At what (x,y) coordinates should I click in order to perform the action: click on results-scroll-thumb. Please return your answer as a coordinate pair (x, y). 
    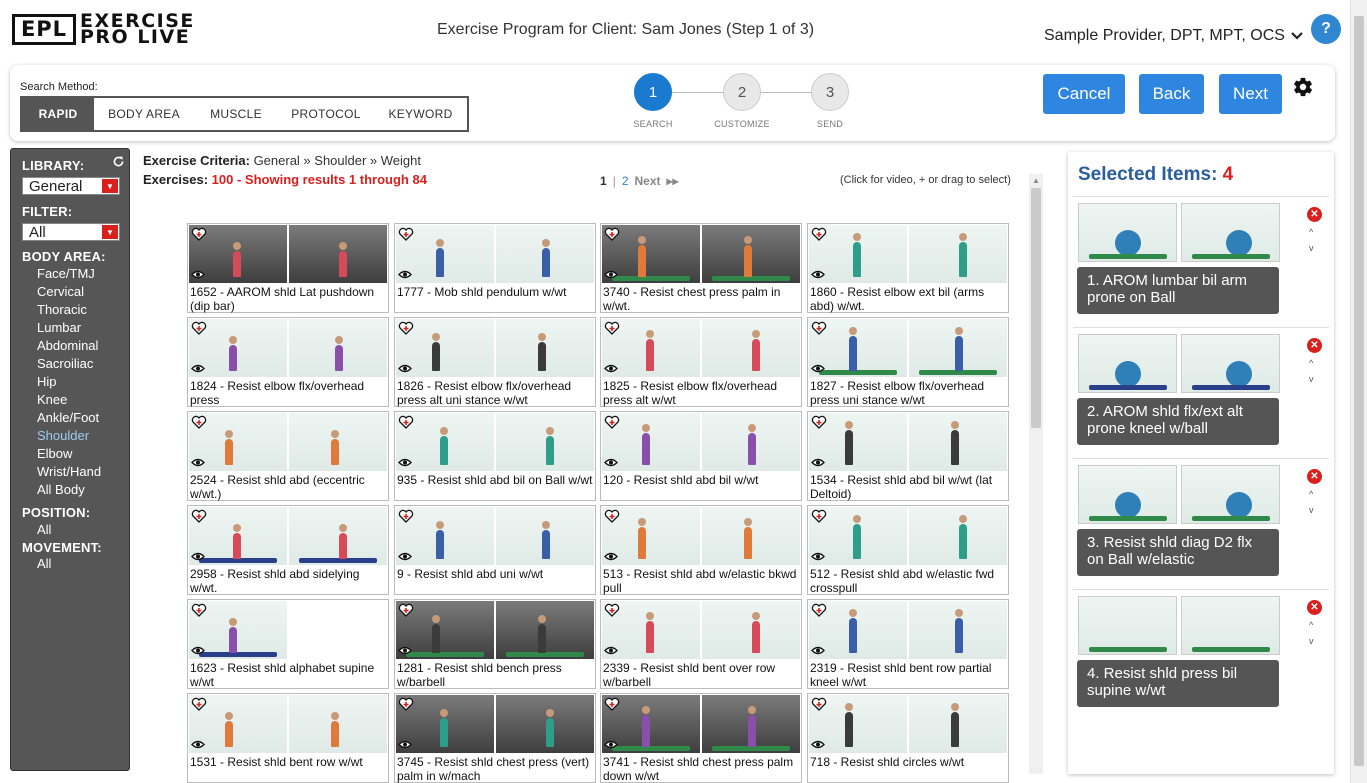
    Looking at the image, I should click on (1036, 308).